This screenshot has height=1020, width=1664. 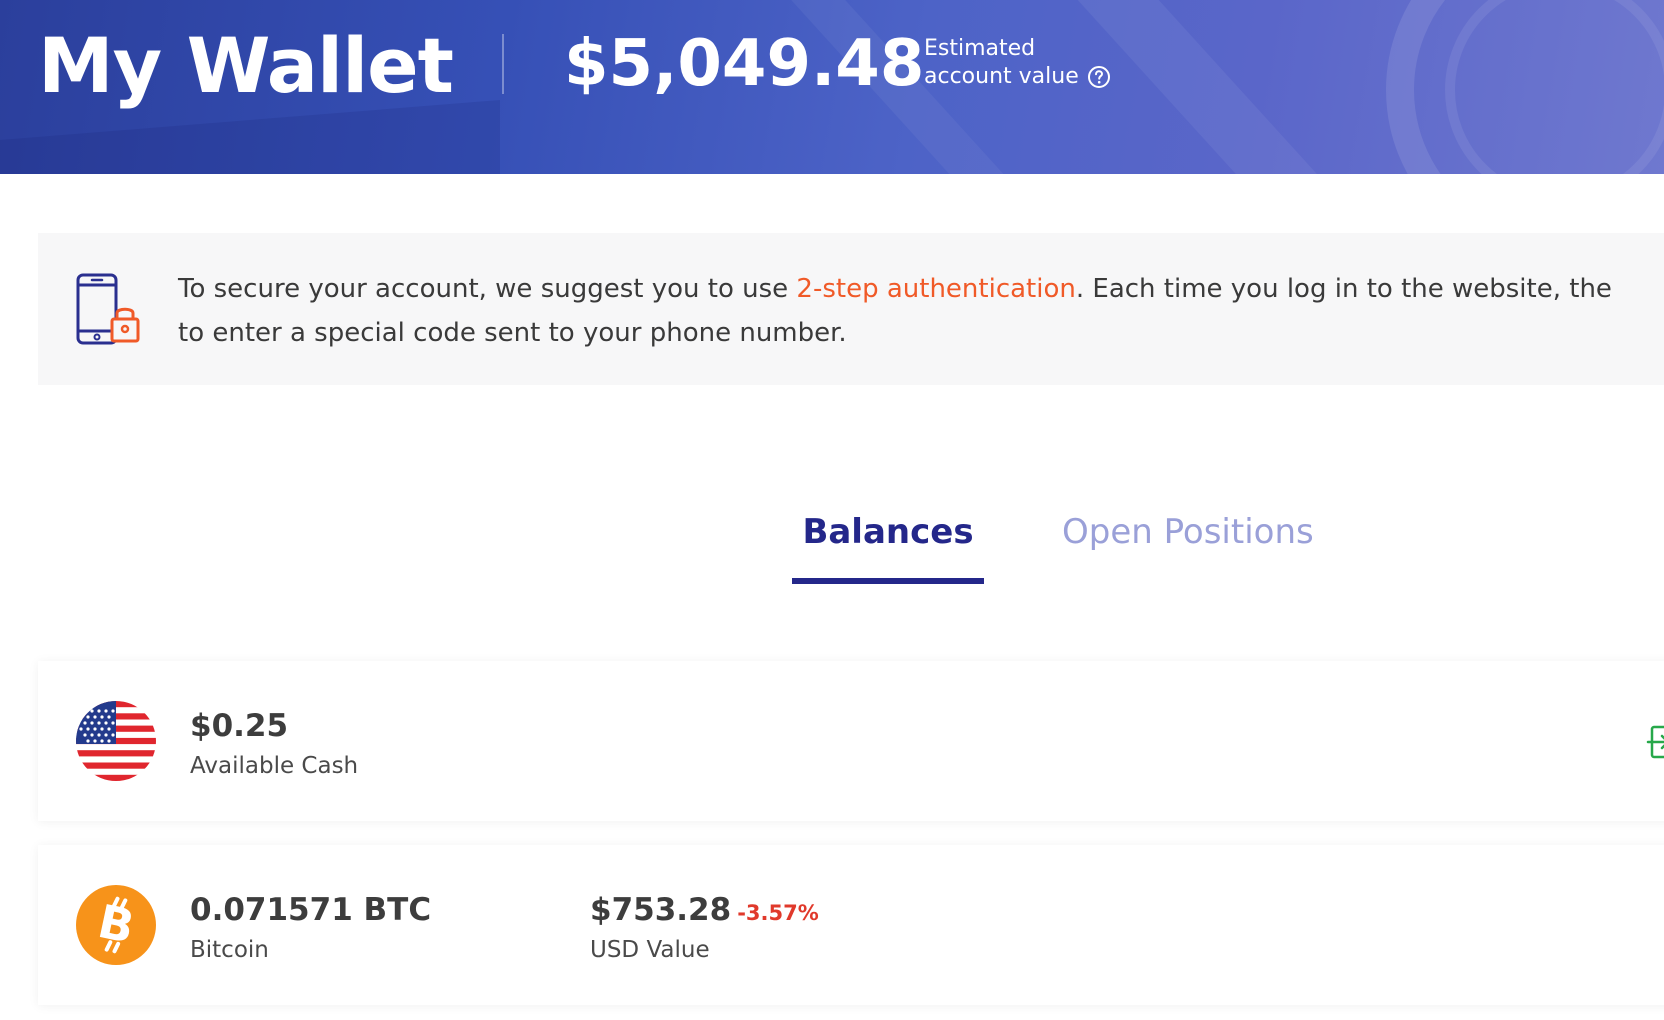 I want to click on tab-open-positions: Open Positions, so click(x=1188, y=541).